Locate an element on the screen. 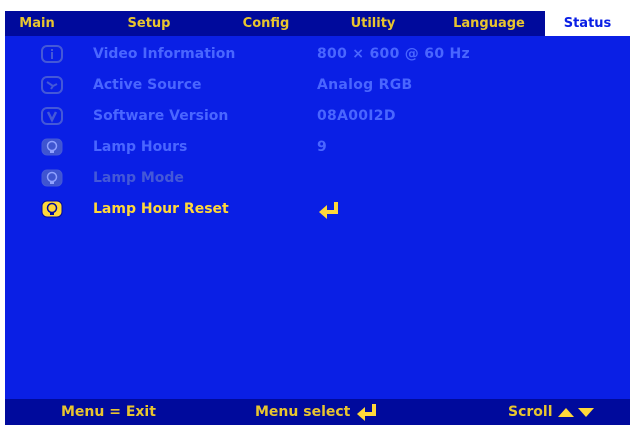 The height and width of the screenshot is (429, 636). tab-main: Main is located at coordinates (37, 23).